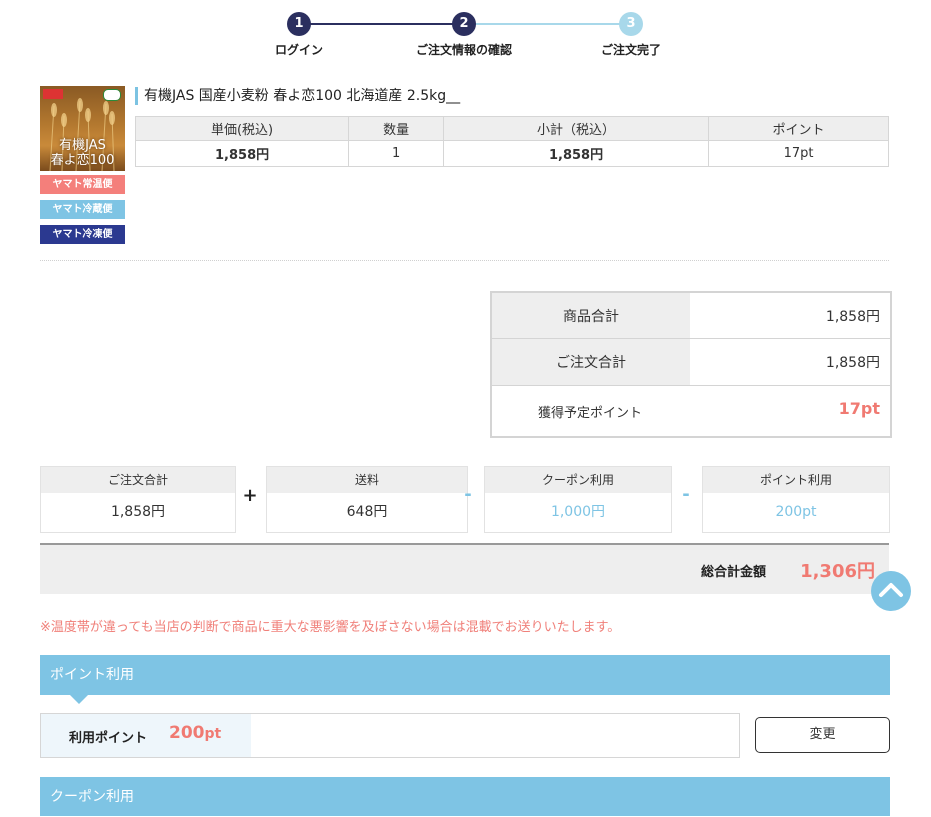 The width and height of the screenshot is (931, 817). Describe the element at coordinates (82, 128) in the screenshot. I see `product-image: 有機JAS 春よ恋100` at that location.